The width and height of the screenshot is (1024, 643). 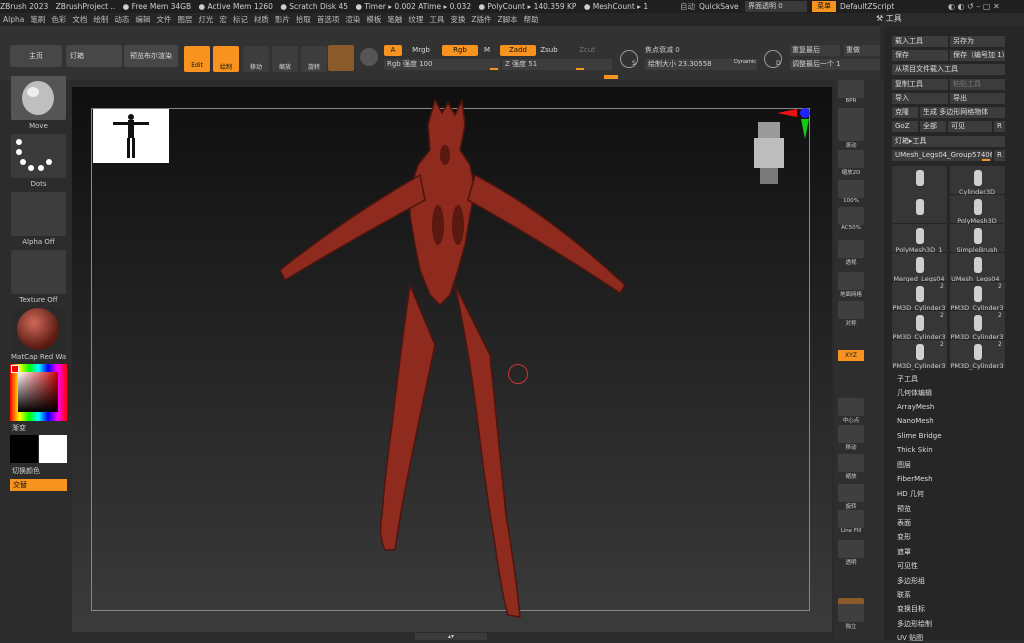 What do you see at coordinates (38, 485) in the screenshot?
I see `alternate-button: 交替` at bounding box center [38, 485].